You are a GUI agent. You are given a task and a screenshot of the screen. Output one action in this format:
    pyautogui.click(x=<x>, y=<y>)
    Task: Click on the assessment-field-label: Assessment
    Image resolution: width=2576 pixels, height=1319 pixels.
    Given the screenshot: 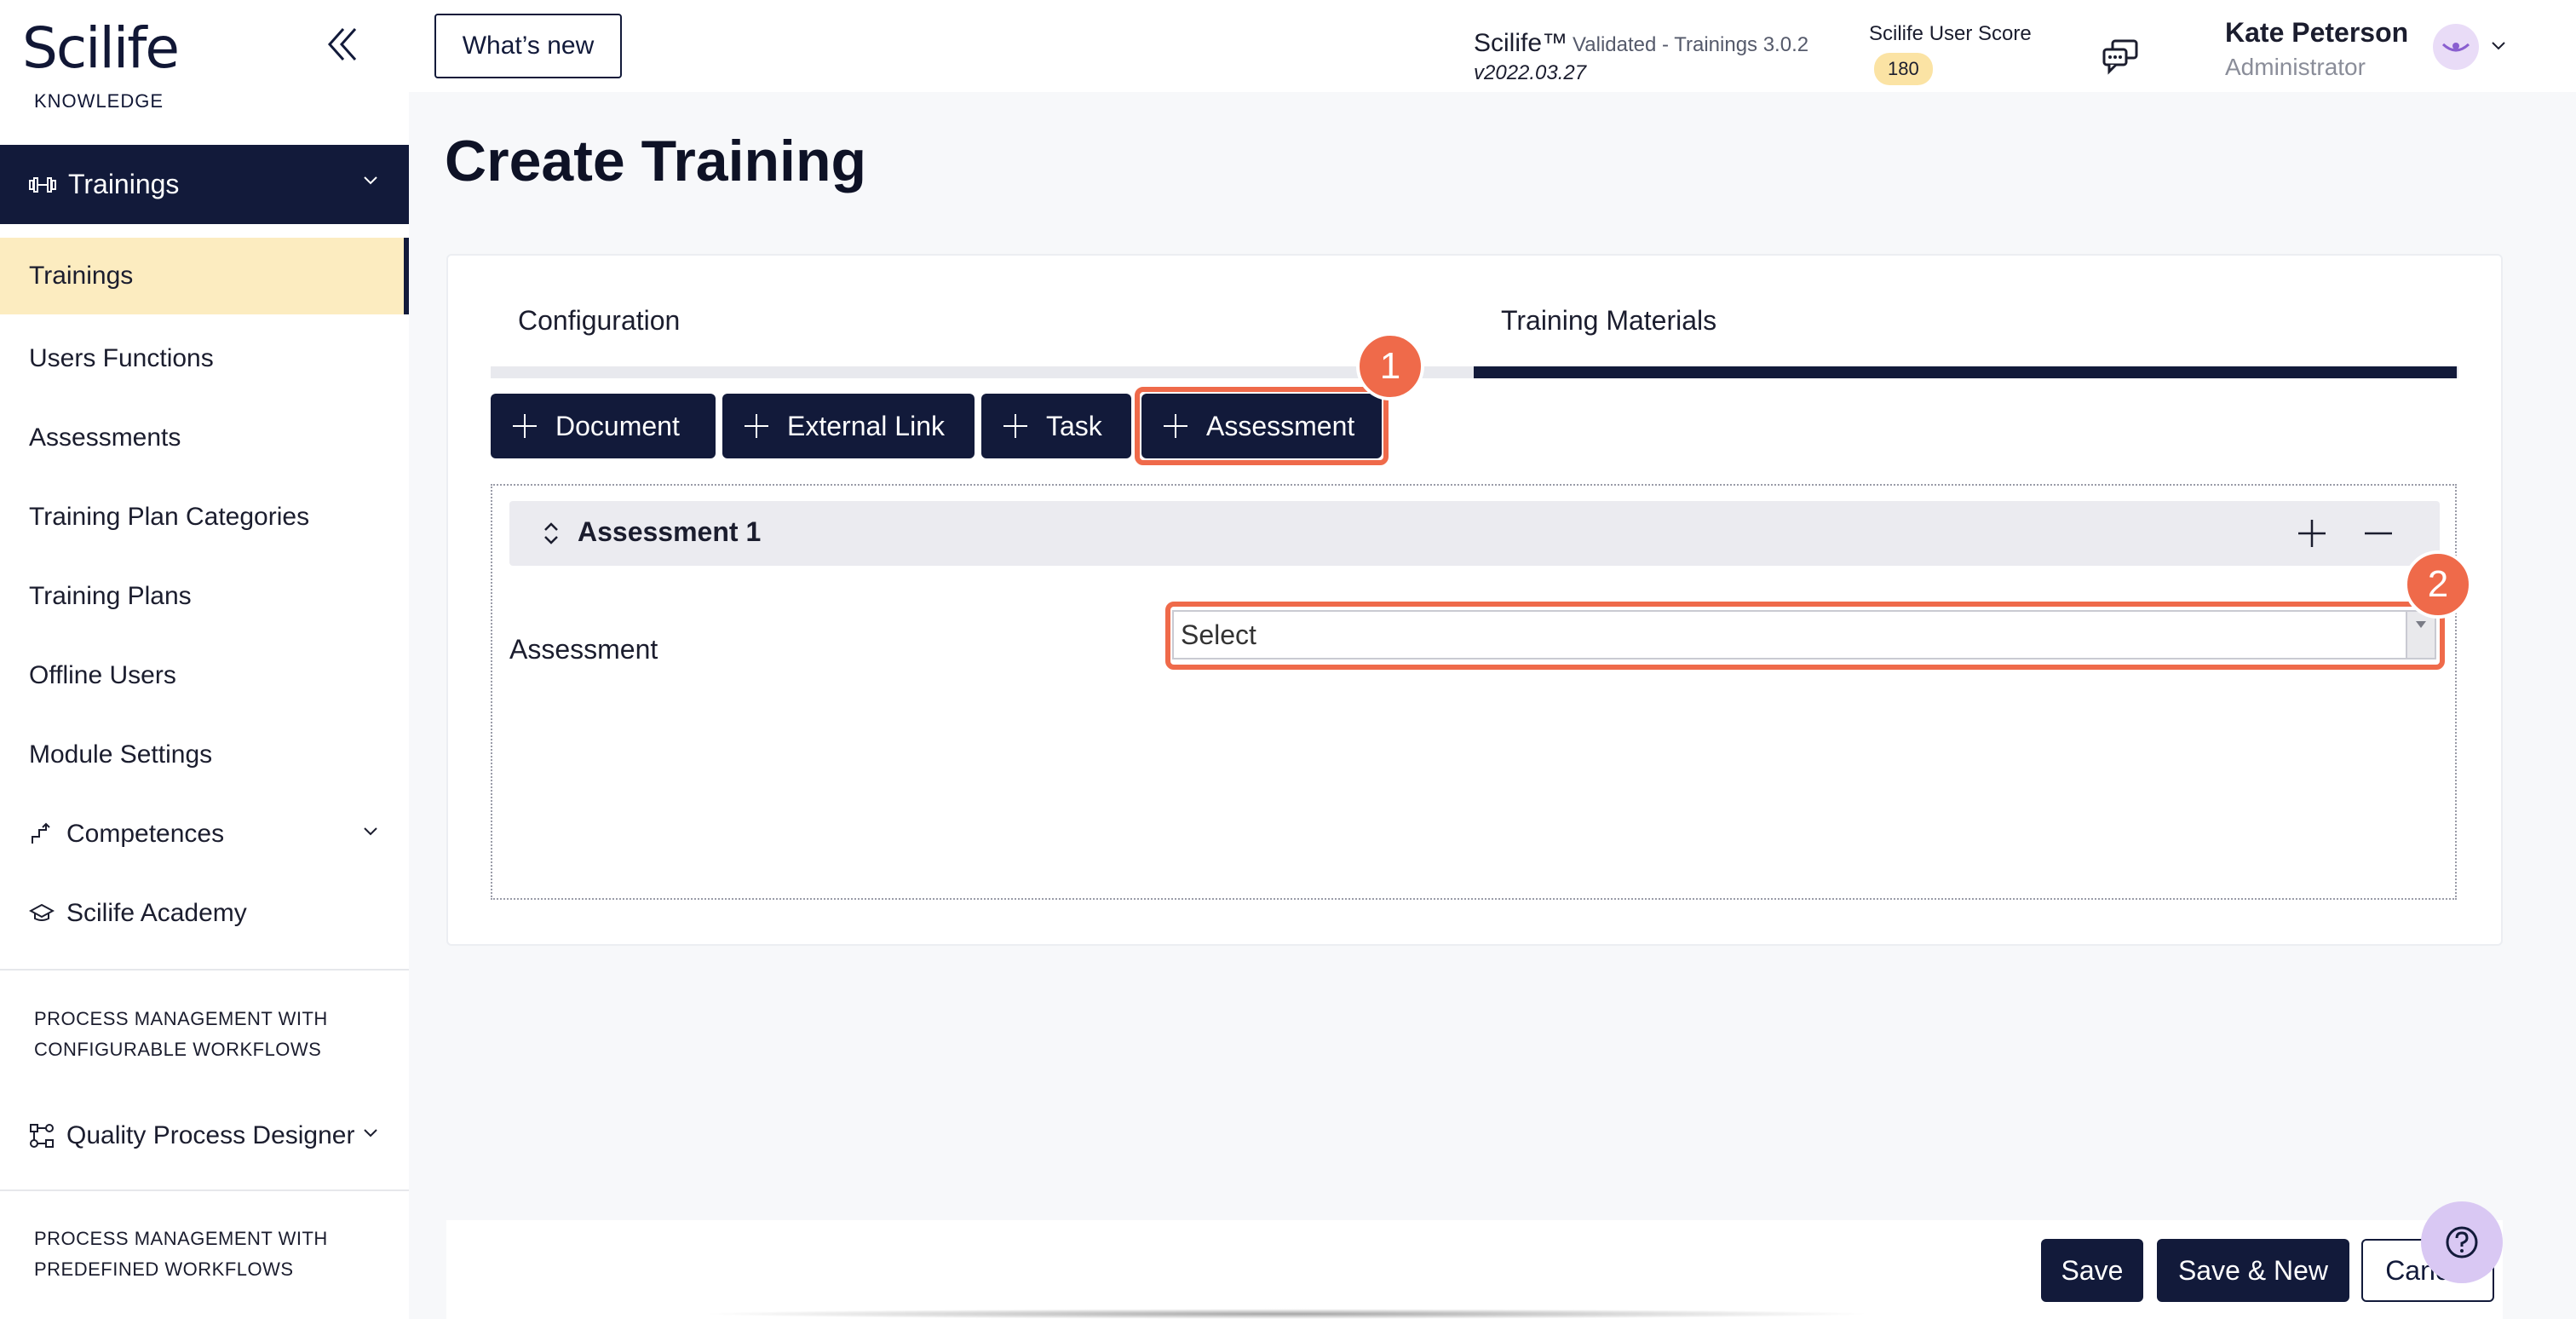 What is the action you would take?
    pyautogui.click(x=583, y=650)
    